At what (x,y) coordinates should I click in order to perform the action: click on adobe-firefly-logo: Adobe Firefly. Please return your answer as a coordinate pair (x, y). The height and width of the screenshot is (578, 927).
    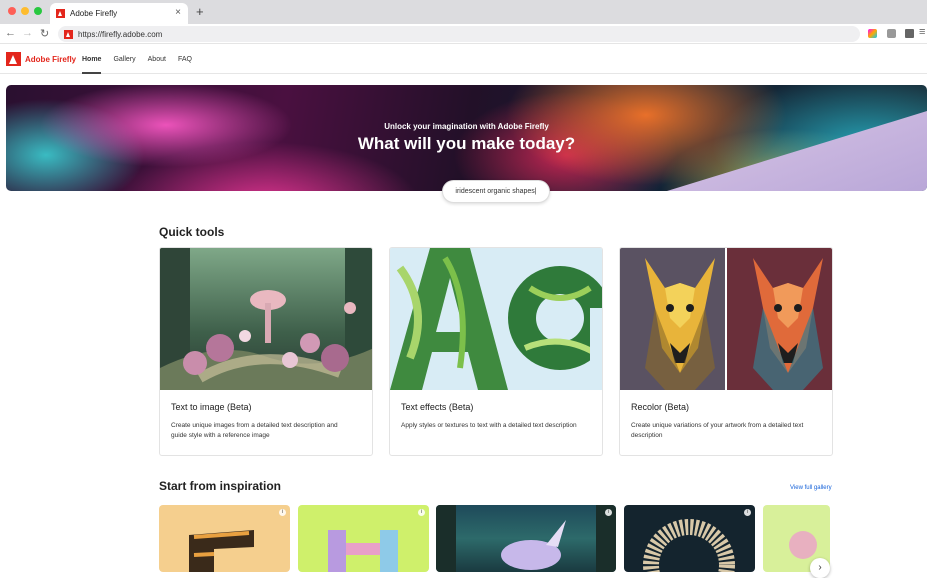
    Looking at the image, I should click on (41, 59).